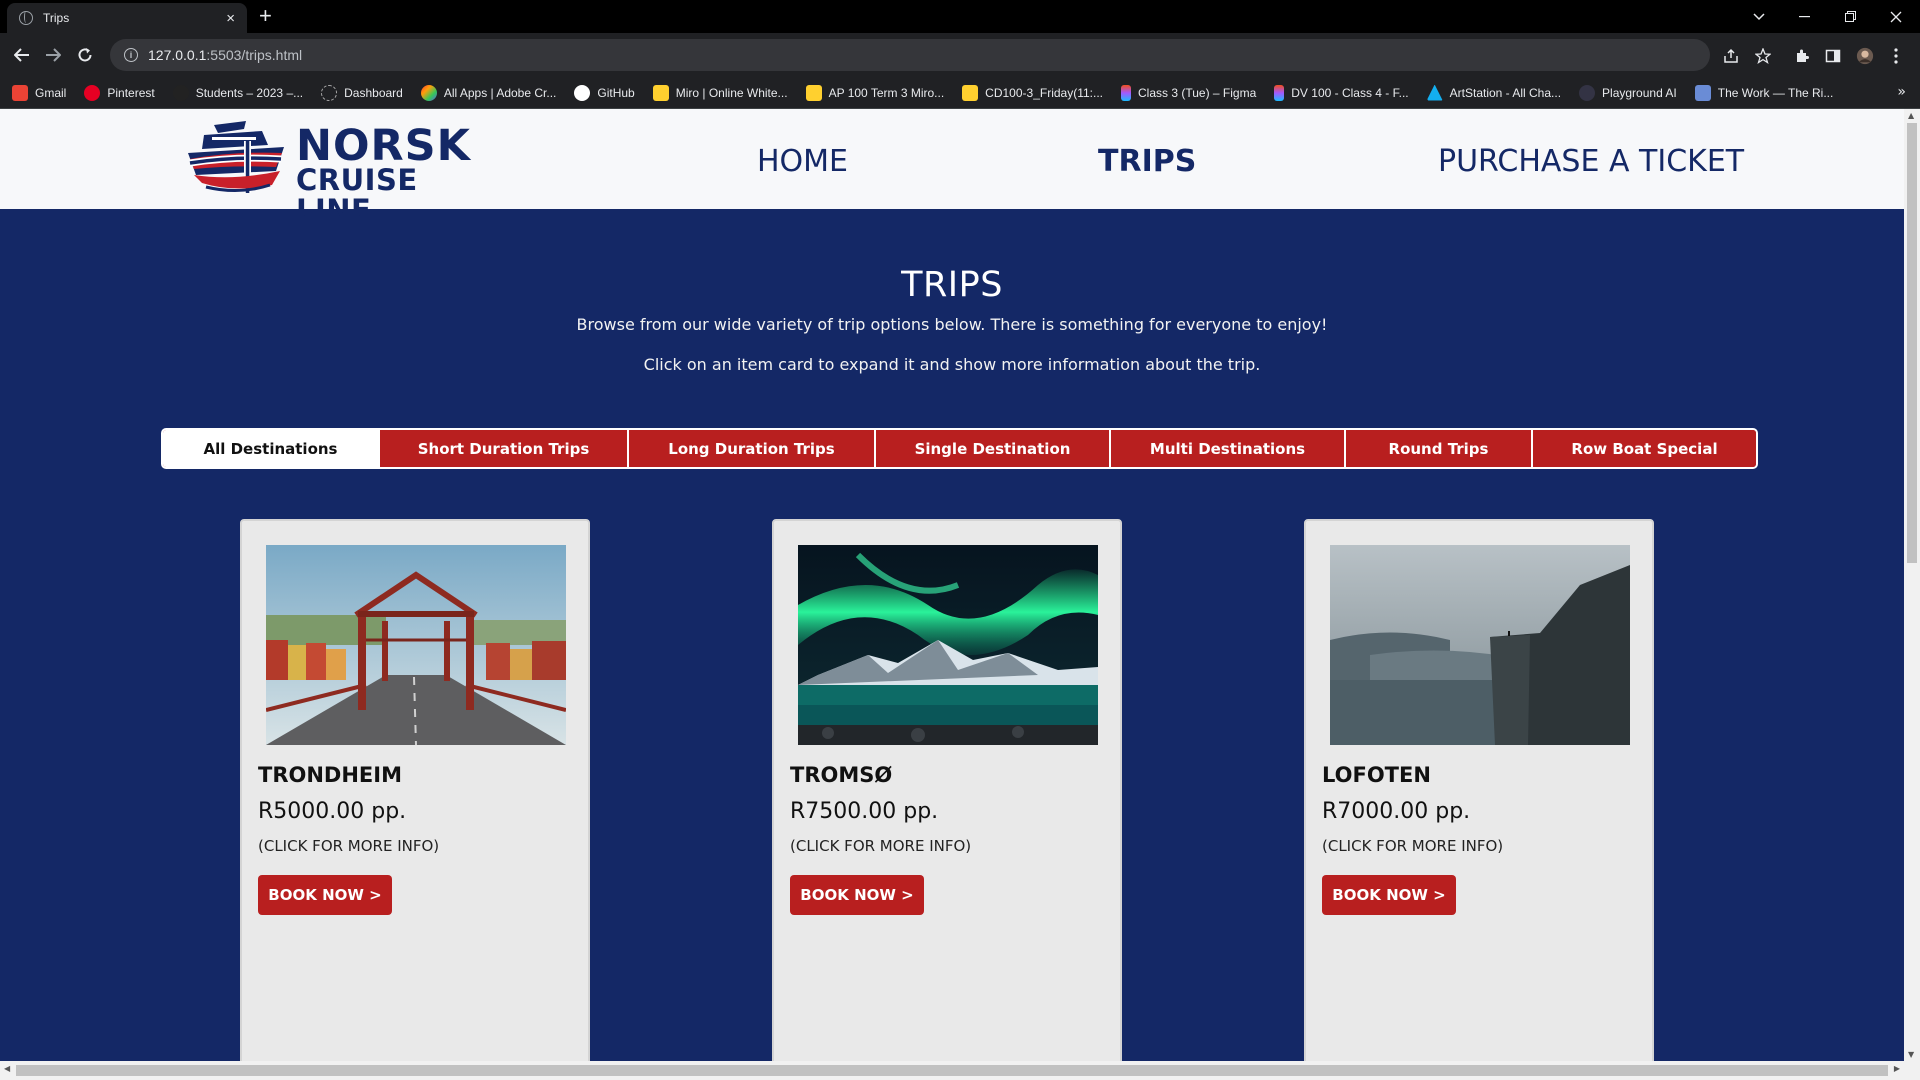 This screenshot has height=1080, width=1920. What do you see at coordinates (1912, 585) in the screenshot?
I see `vertical-scrollbar: ▲ ▼` at bounding box center [1912, 585].